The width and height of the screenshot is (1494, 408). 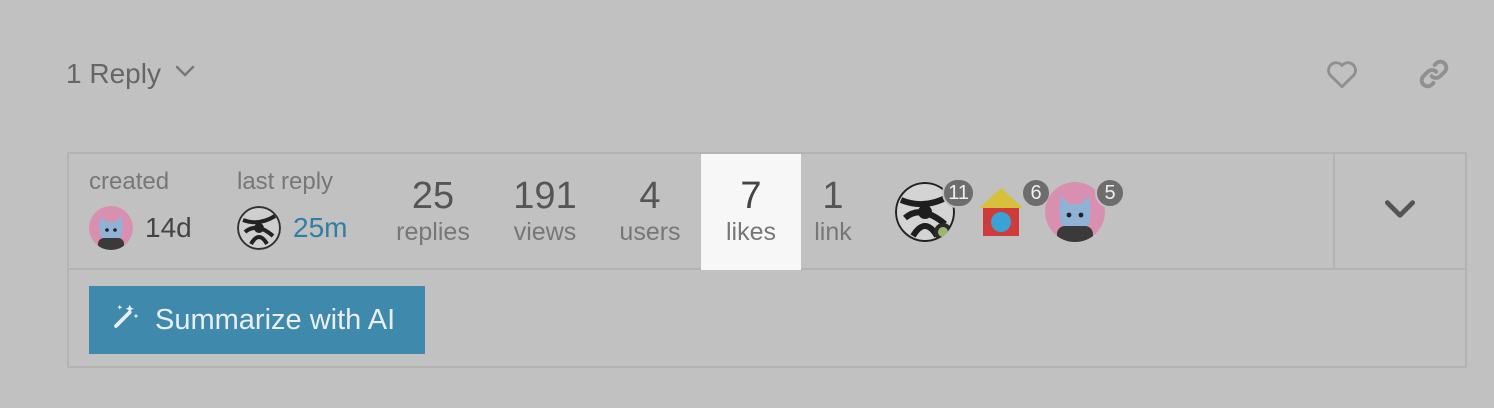 I want to click on created-value: 14d, so click(x=140, y=228).